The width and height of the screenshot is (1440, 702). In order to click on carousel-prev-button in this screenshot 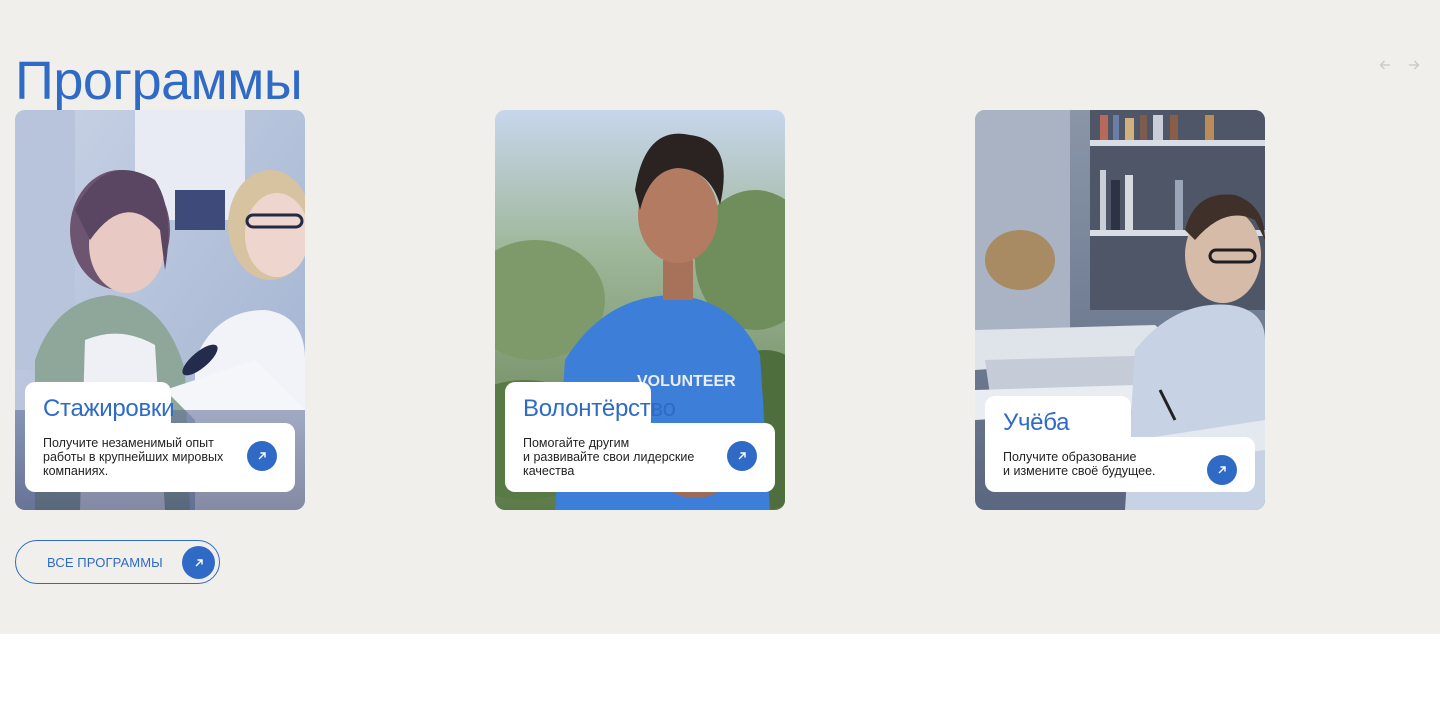, I will do `click(1385, 65)`.